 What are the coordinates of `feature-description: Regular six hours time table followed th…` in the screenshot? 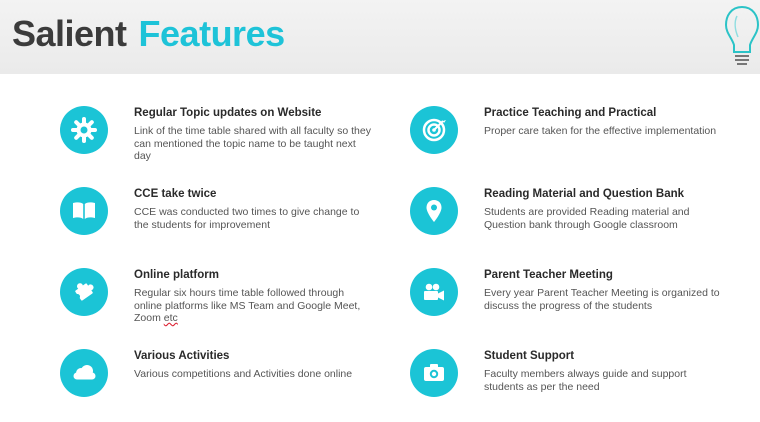 It's located at (254, 306).